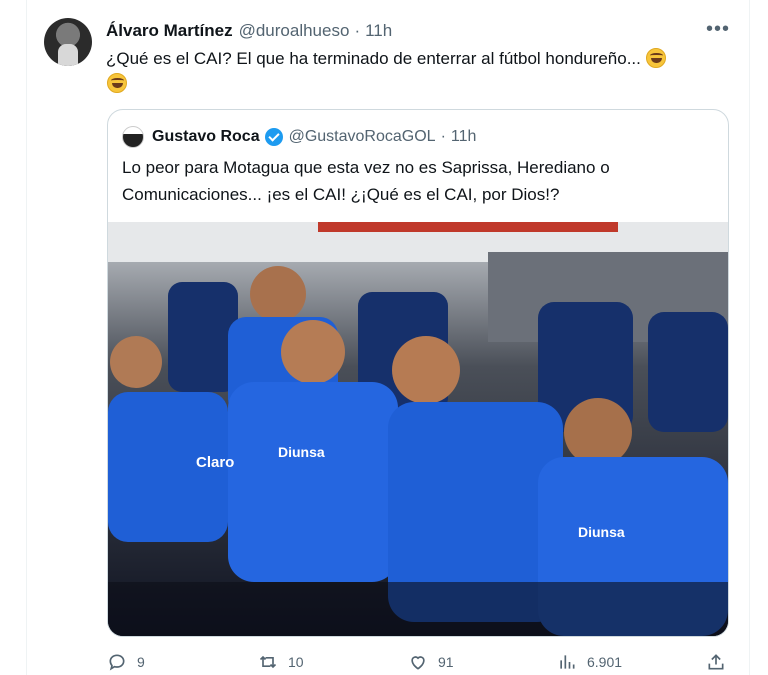 Image resolution: width=768 pixels, height=675 pixels. I want to click on tweet-header: Álvaro Martínez @duroalhueso · 11h, so click(249, 31).